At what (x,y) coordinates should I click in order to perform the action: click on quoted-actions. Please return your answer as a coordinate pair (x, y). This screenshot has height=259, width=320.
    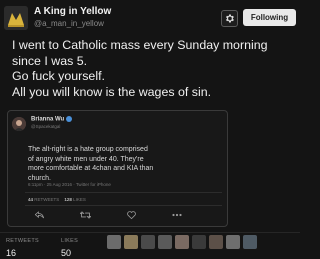
    Looking at the image, I should click on (127, 215).